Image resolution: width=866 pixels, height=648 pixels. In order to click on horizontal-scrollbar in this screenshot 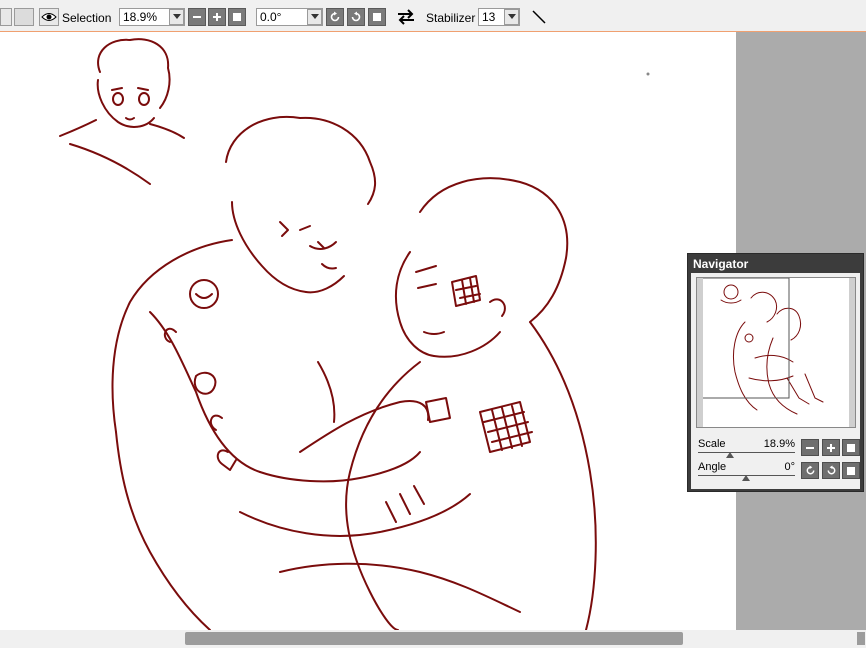, I will do `click(433, 639)`.